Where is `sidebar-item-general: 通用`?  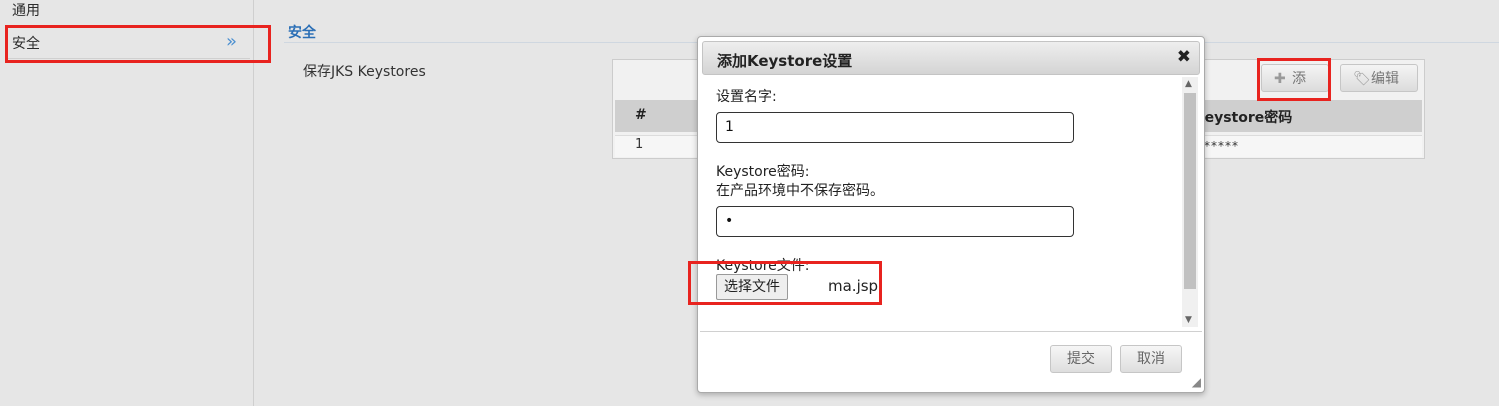
sidebar-item-general: 通用 is located at coordinates (26, 10).